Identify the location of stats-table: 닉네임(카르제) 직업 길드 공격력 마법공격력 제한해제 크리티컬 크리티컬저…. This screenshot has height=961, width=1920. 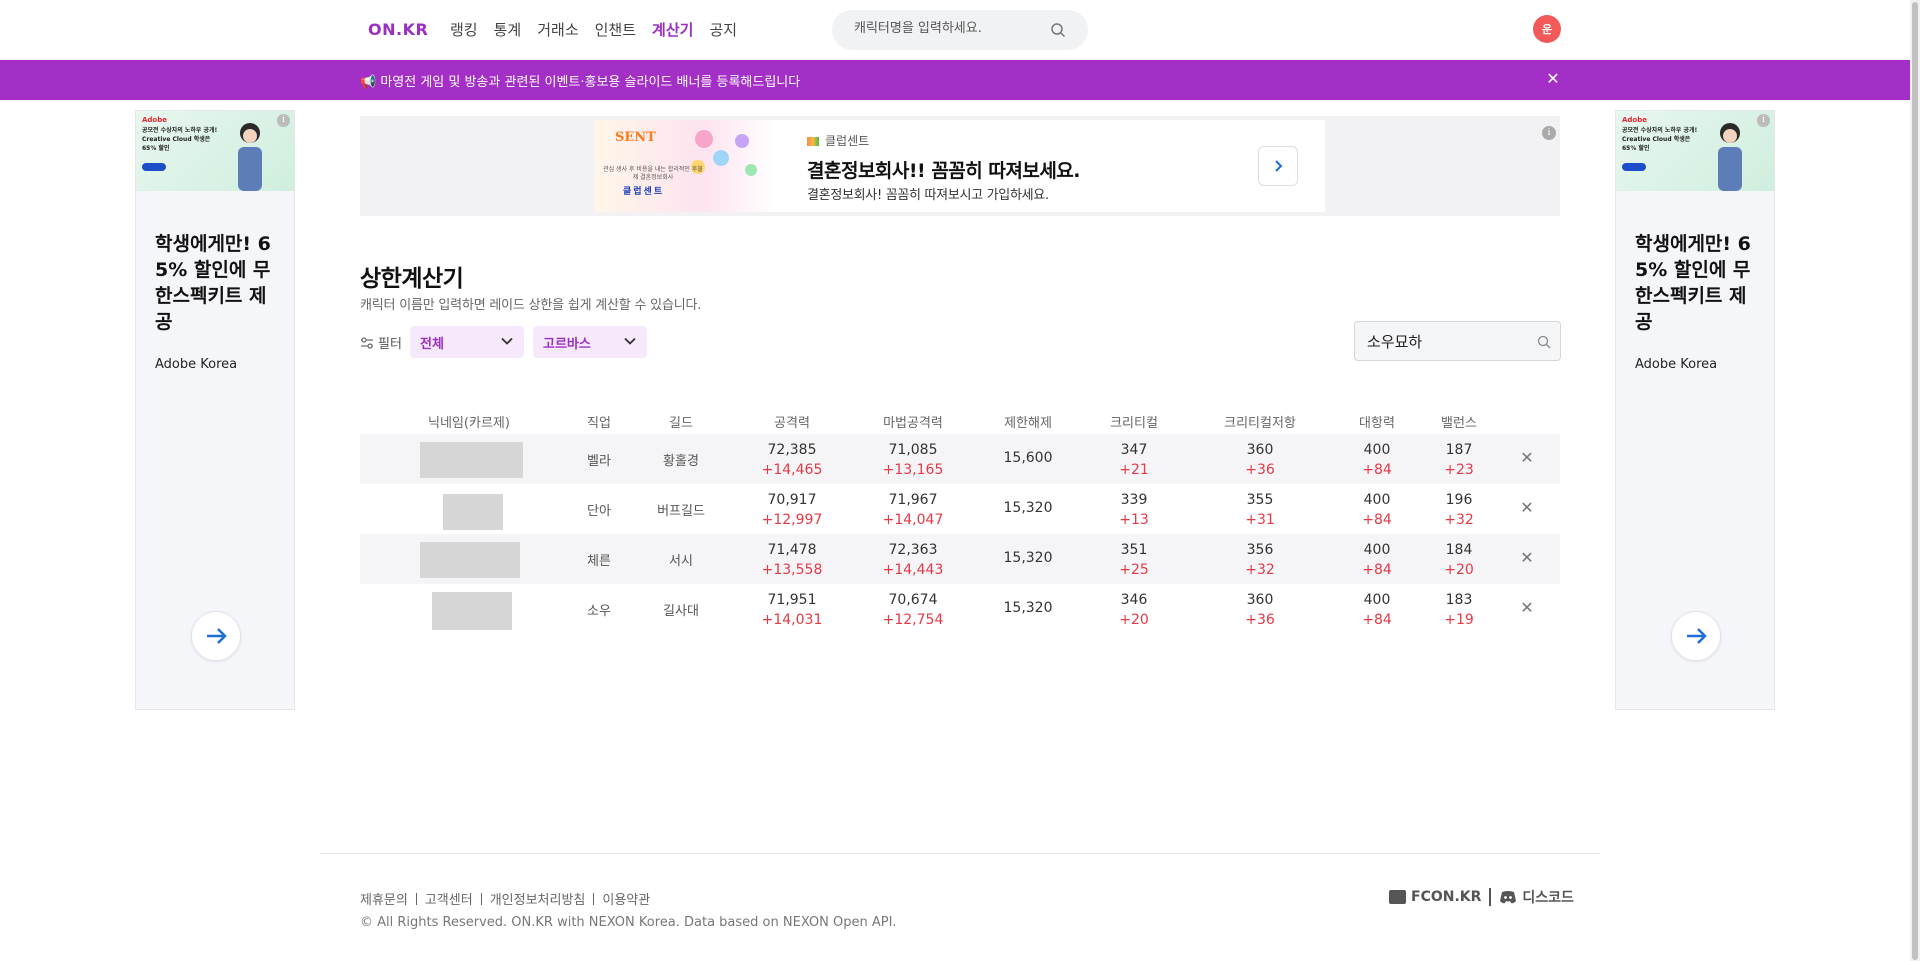
(960, 520).